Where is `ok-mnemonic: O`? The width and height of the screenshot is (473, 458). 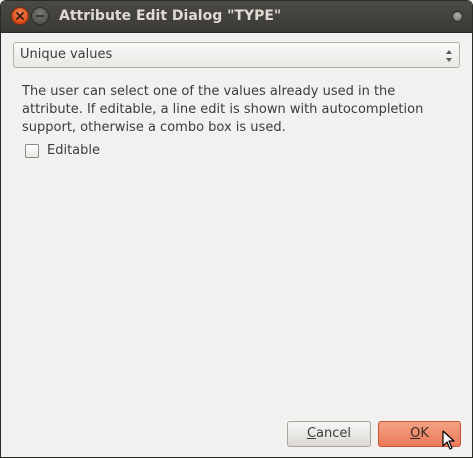
ok-mnemonic: O is located at coordinates (415, 433).